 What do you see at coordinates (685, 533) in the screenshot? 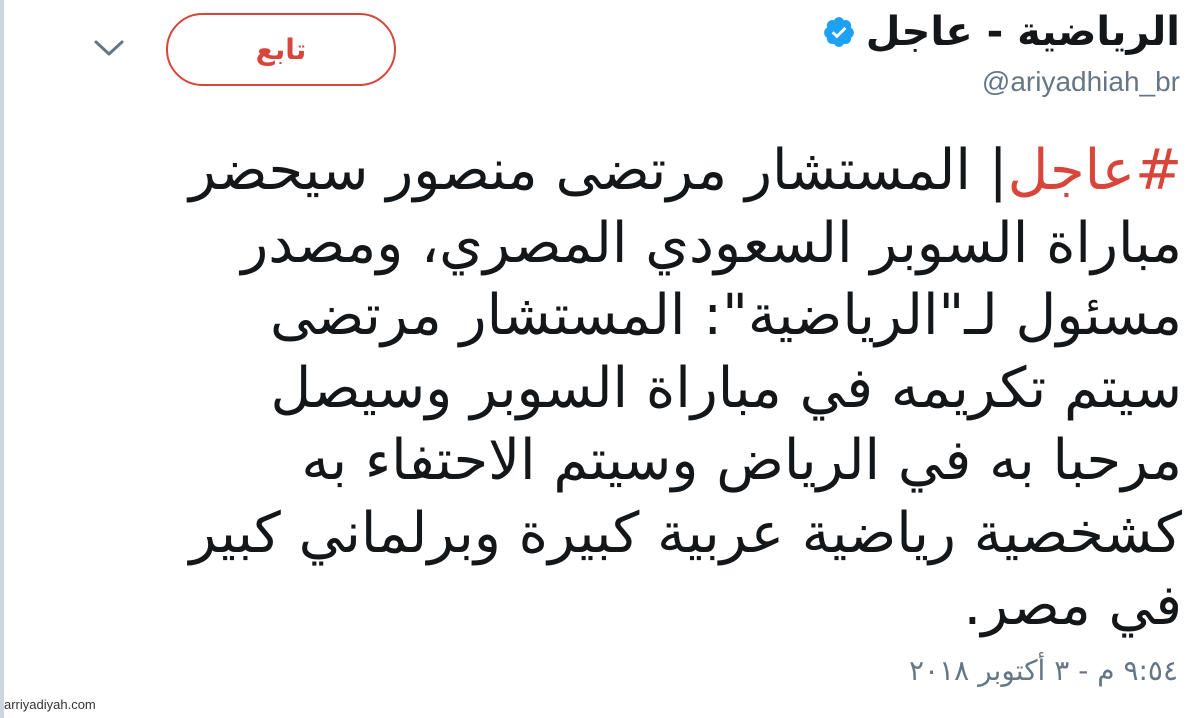
I see `tweet-line: كشخصية رياضية عربية كبيرة وبرلماني كبير` at bounding box center [685, 533].